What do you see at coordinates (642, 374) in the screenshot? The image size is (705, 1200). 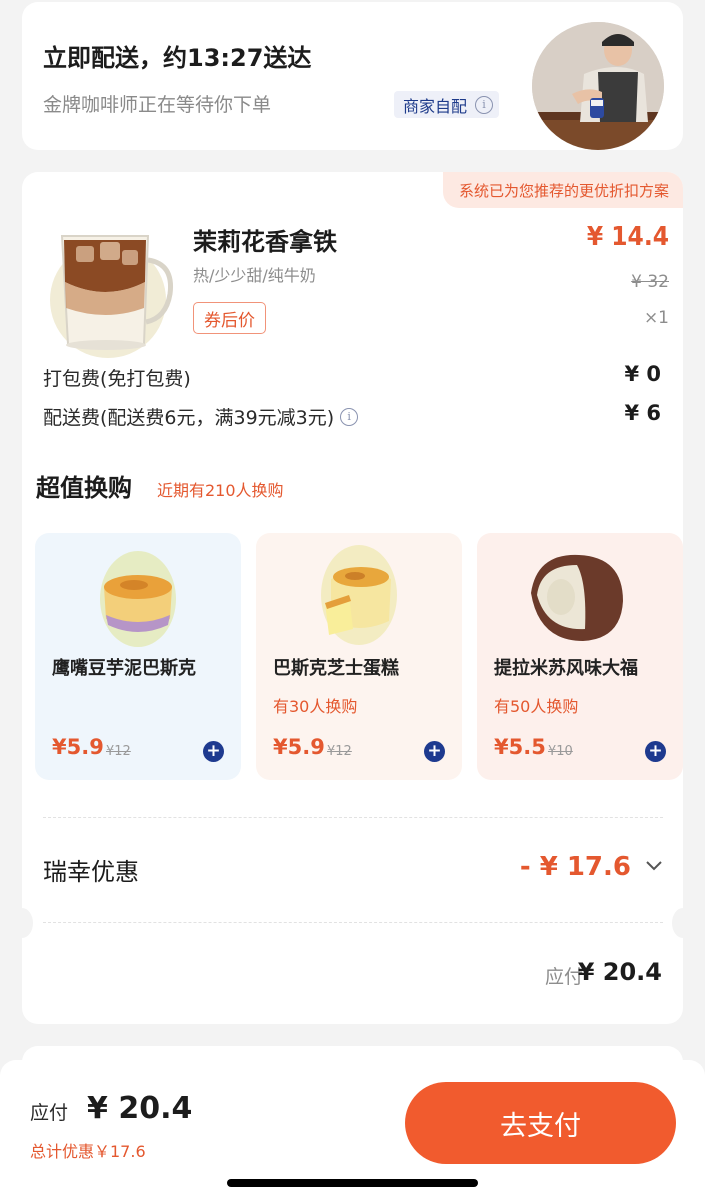 I see `packing-fee-value: ¥ 0` at bounding box center [642, 374].